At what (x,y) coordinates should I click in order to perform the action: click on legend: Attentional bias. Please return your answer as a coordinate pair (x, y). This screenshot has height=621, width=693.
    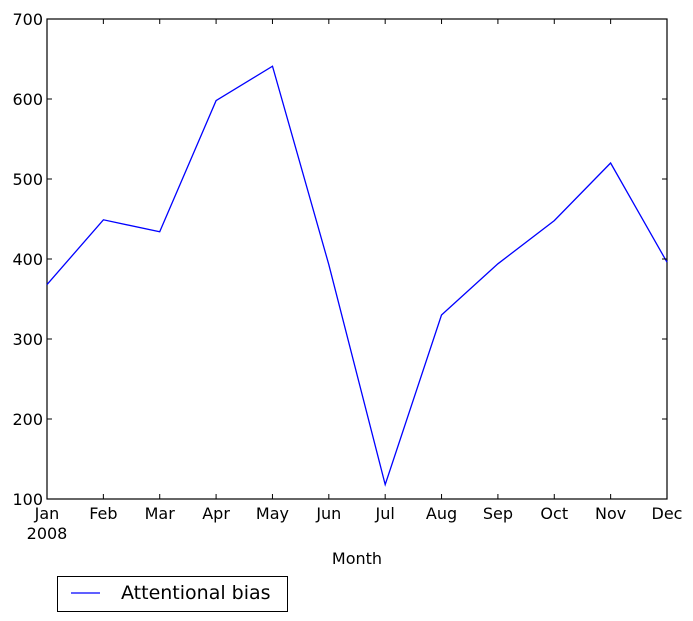
    Looking at the image, I should click on (172, 594).